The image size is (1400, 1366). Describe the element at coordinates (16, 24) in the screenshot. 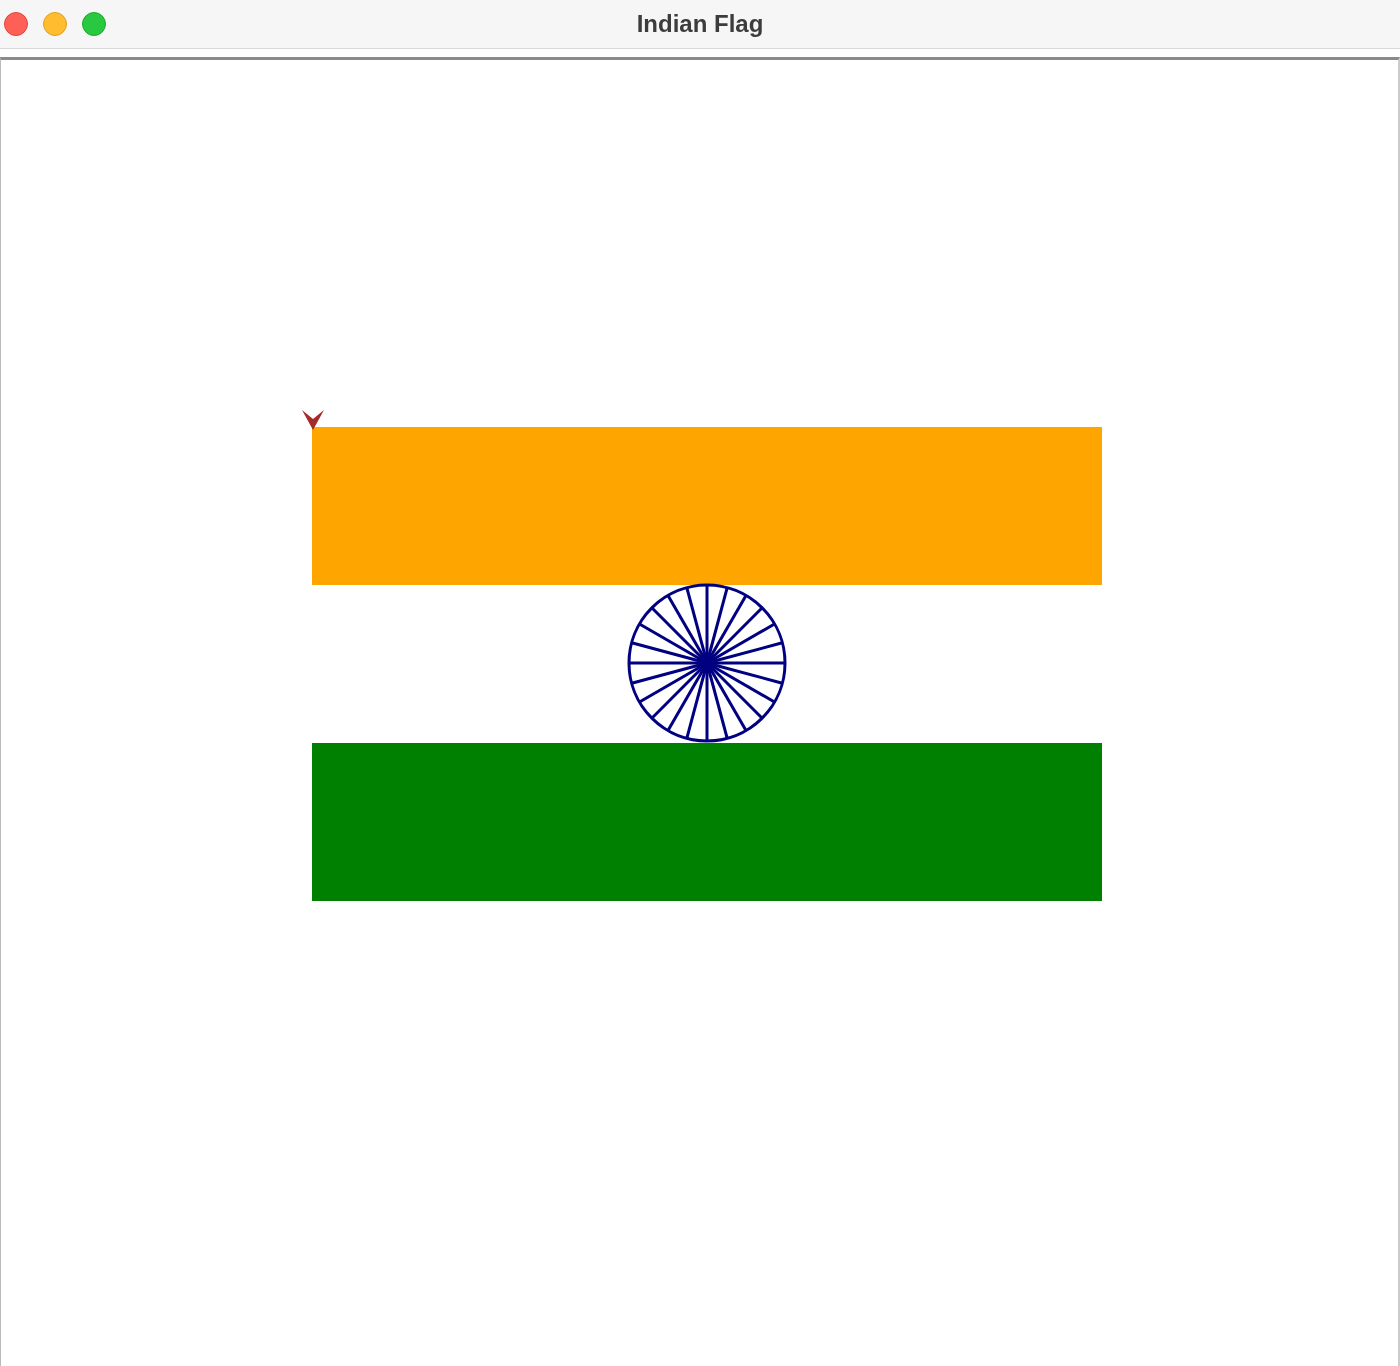

I see `close-button` at that location.